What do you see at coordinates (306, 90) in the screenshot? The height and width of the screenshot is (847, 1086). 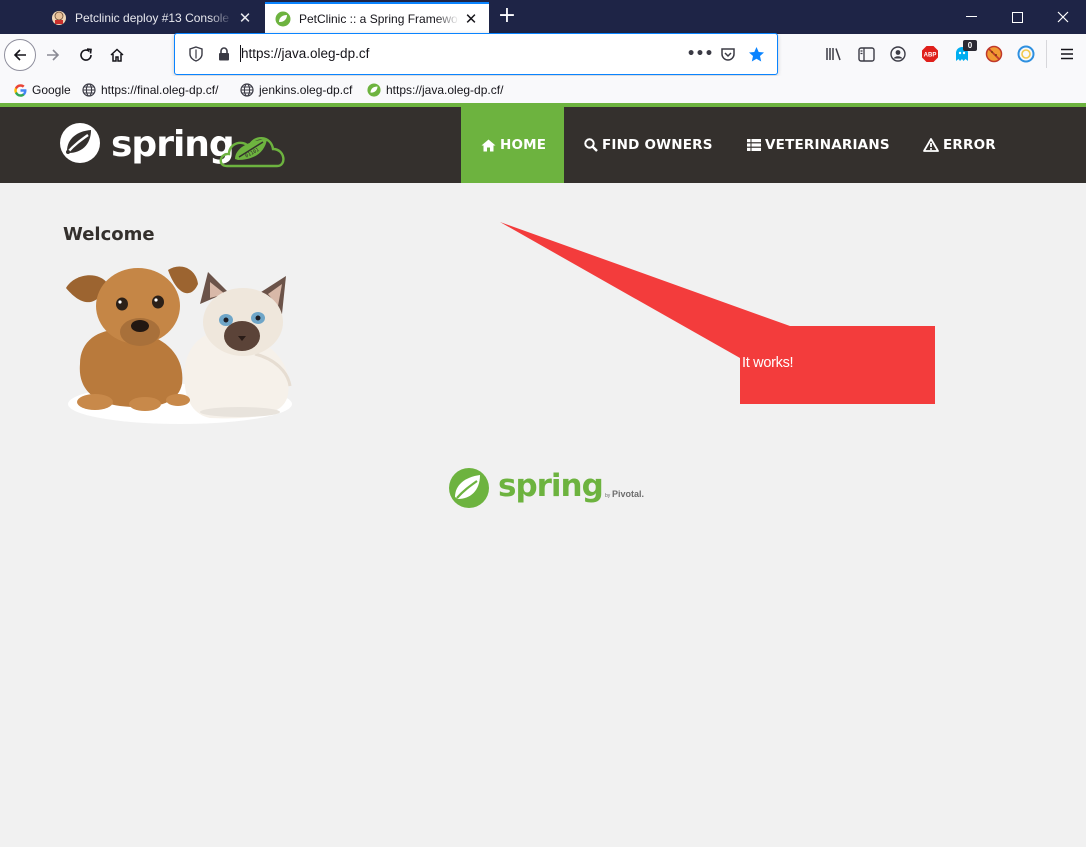 I see `bookmark-label: jenkins.oleg-dp.cf` at bounding box center [306, 90].